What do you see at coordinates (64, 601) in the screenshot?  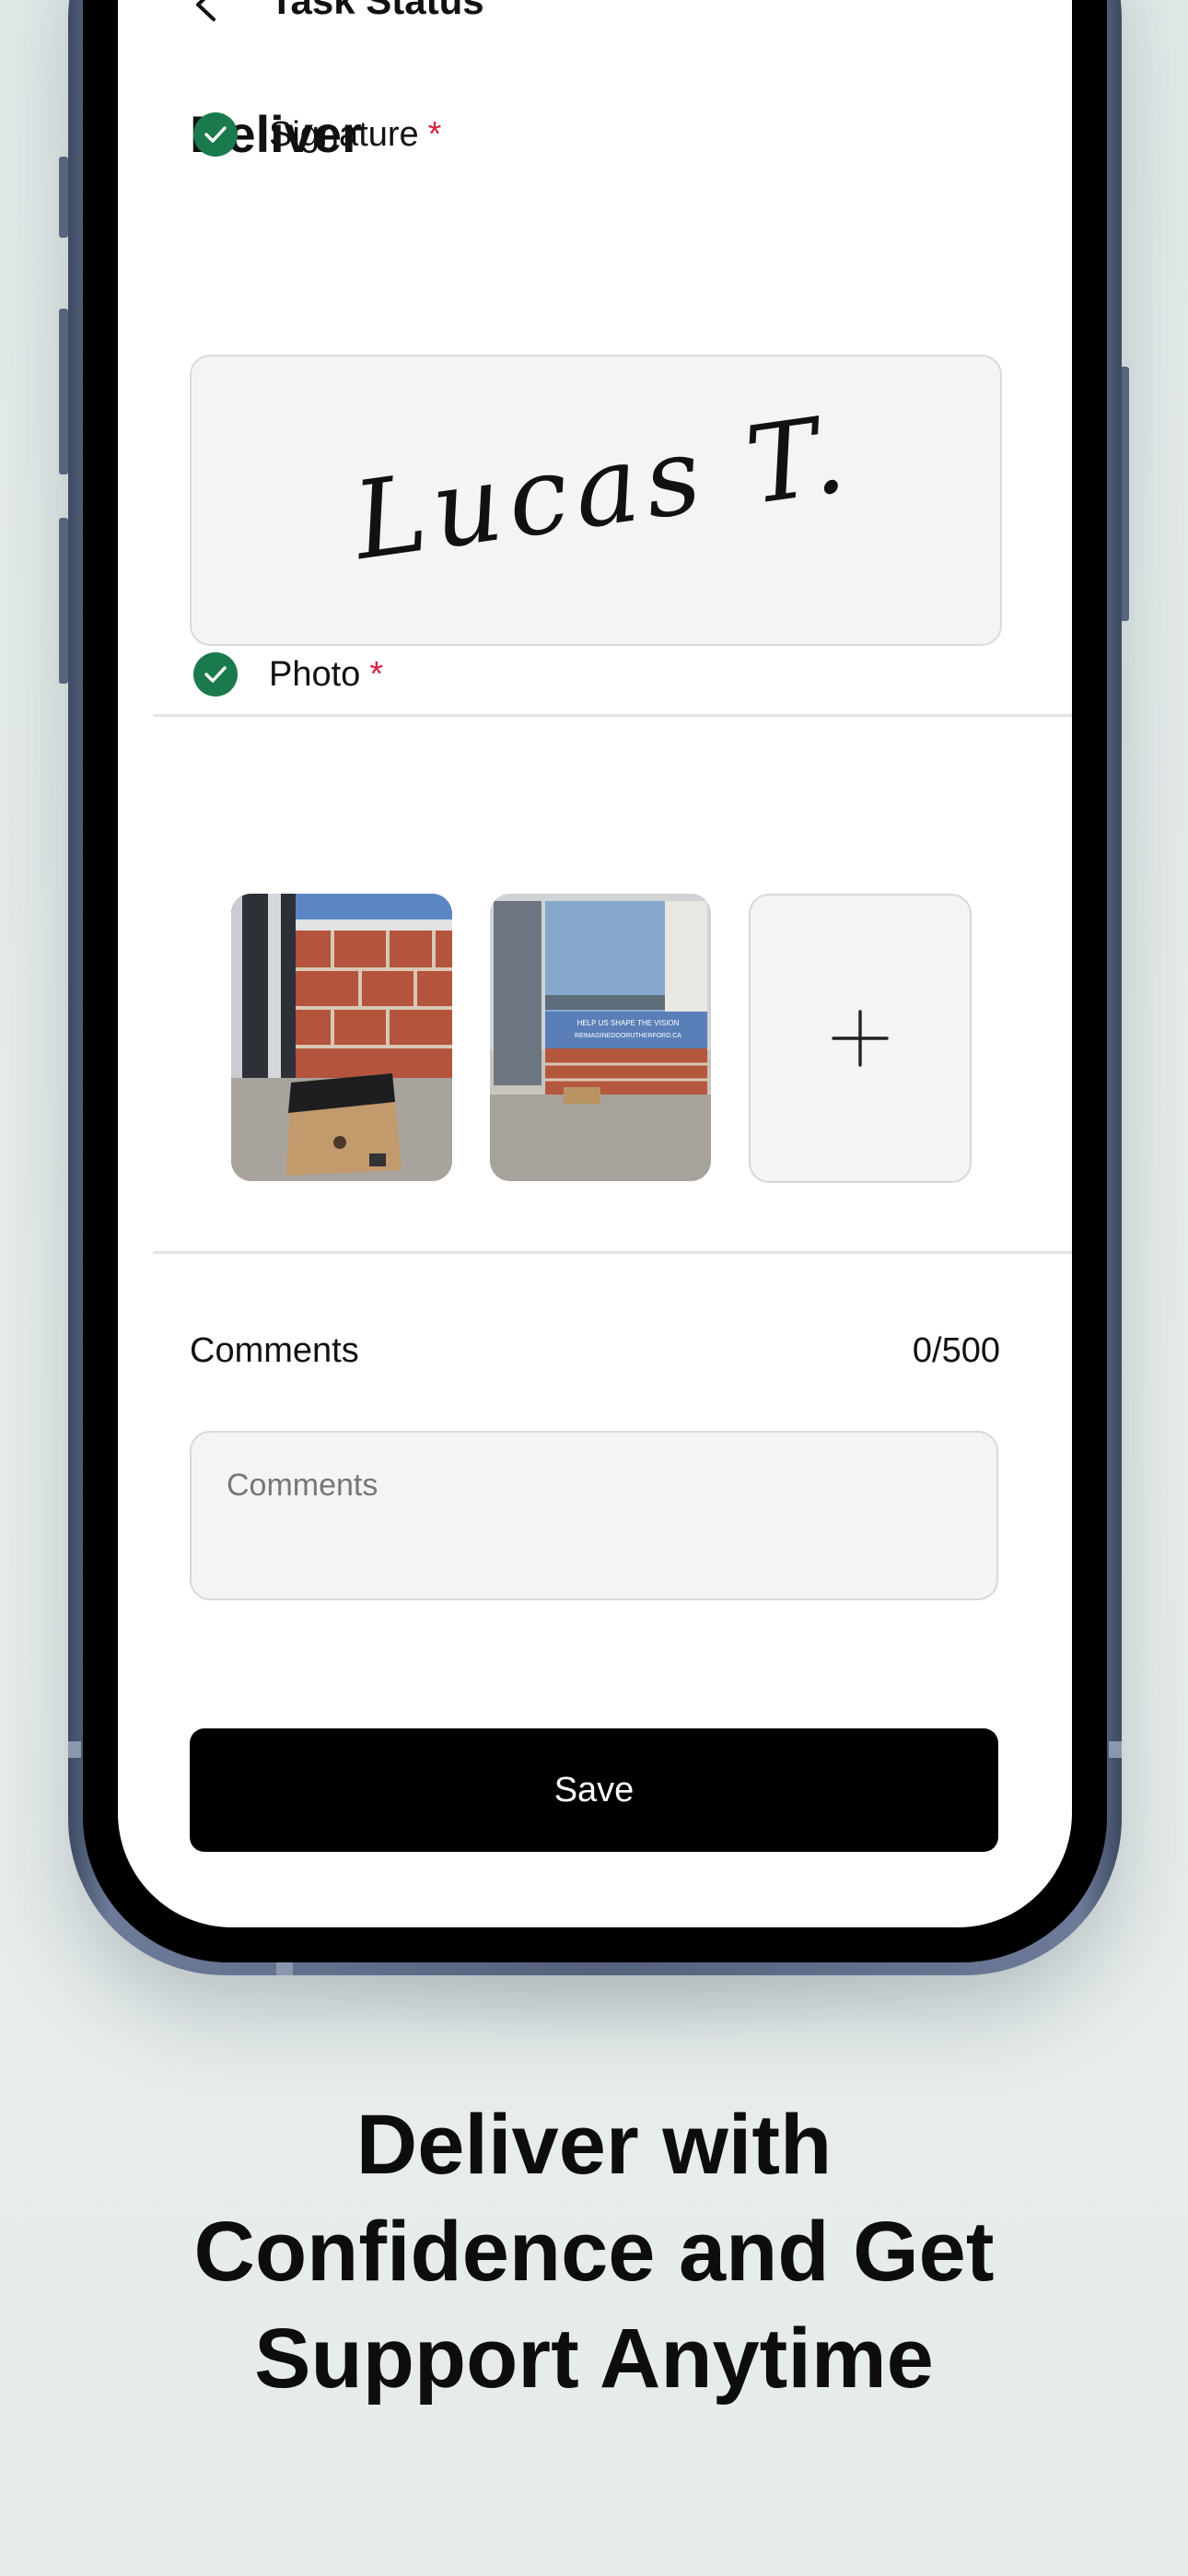 I see `volume-down-button` at bounding box center [64, 601].